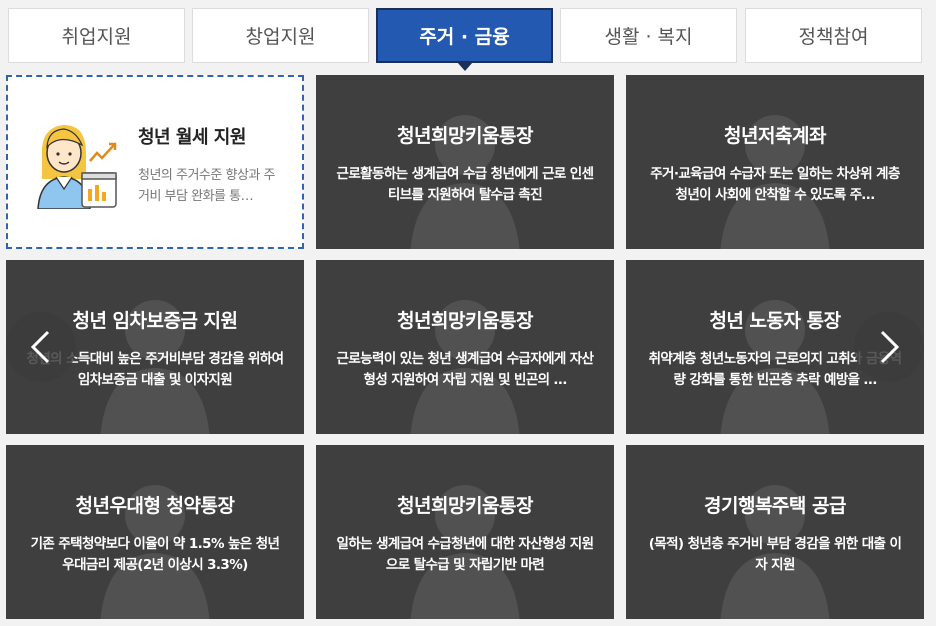  I want to click on policy-card-desc: (목적) 청년층 주거비 부담 경감을 위한 대출 이자 지원, so click(775, 554).